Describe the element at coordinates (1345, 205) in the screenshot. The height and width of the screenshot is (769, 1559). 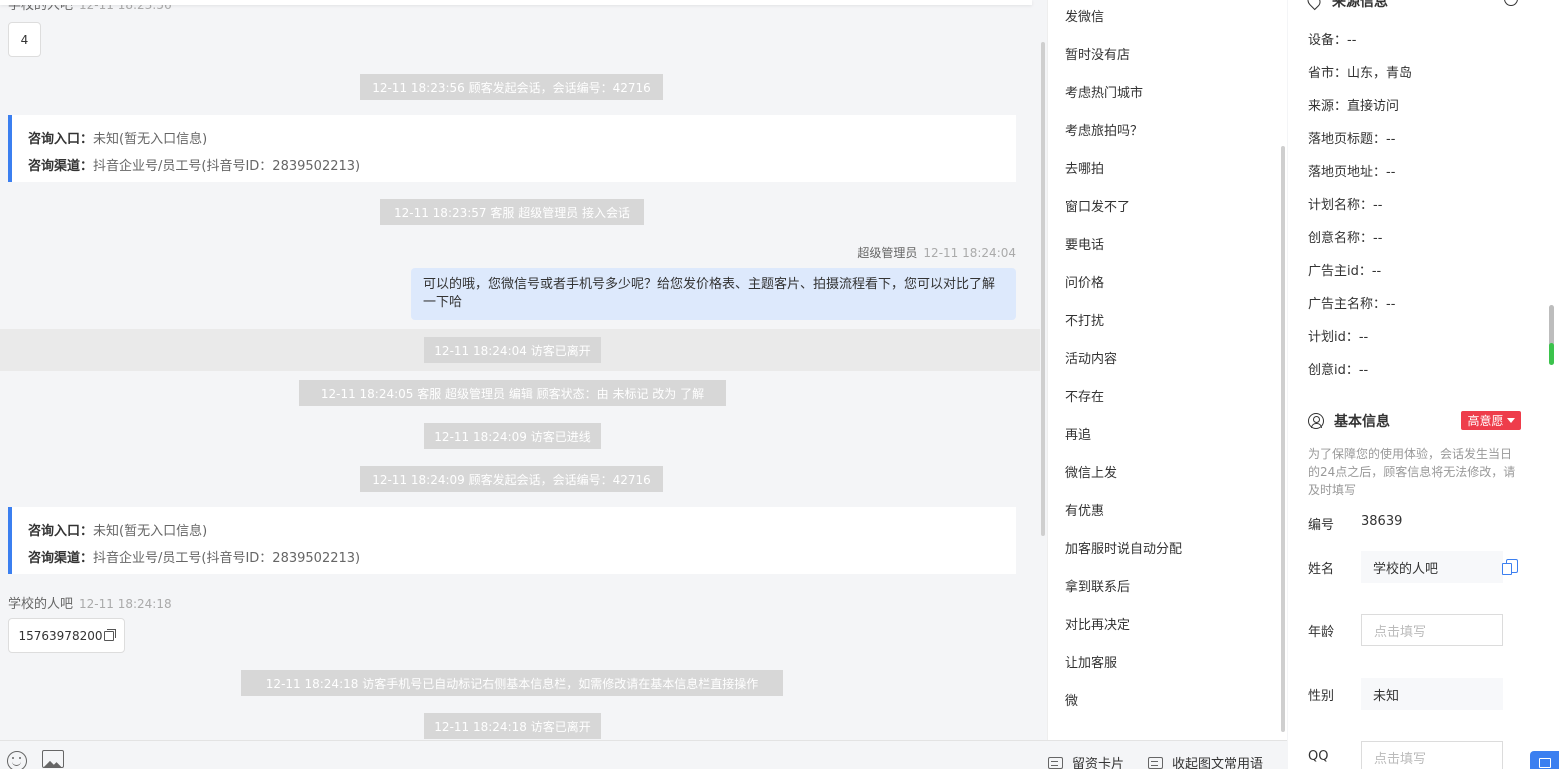
I see `source-row: 计划名称：--` at that location.